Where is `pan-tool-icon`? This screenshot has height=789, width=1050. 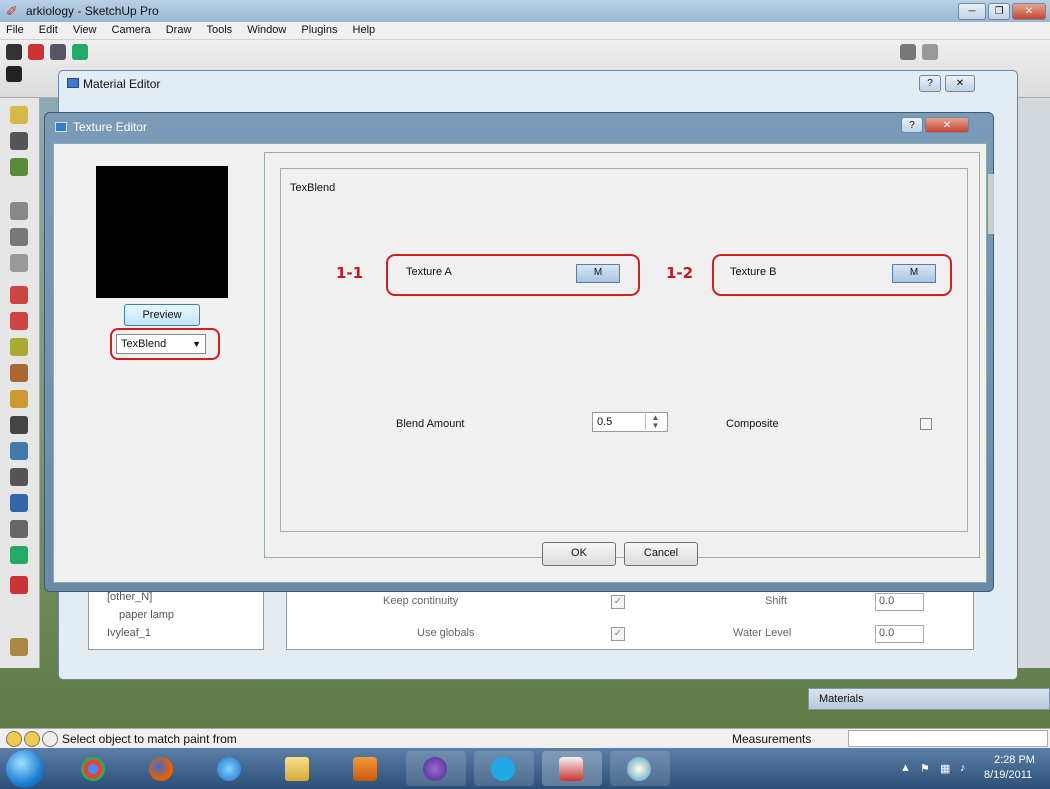 pan-tool-icon is located at coordinates (930, 52).